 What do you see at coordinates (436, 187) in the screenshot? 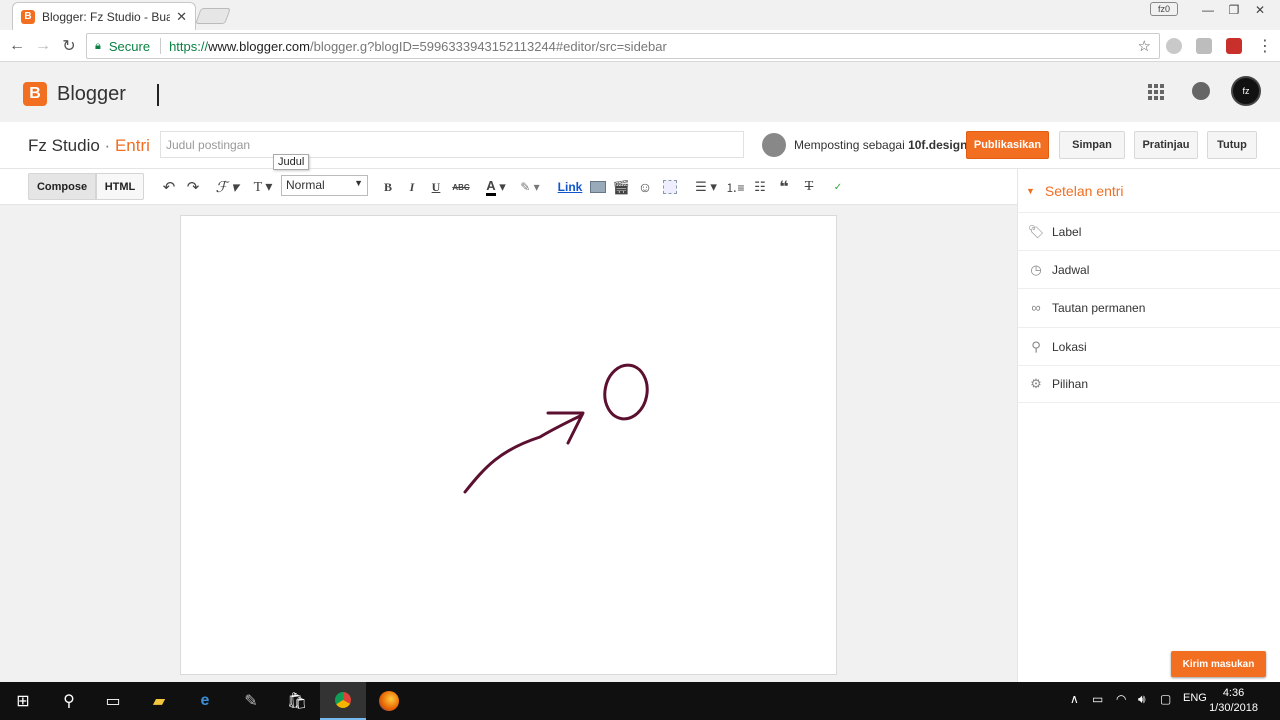
I see `underline-icon: U` at bounding box center [436, 187].